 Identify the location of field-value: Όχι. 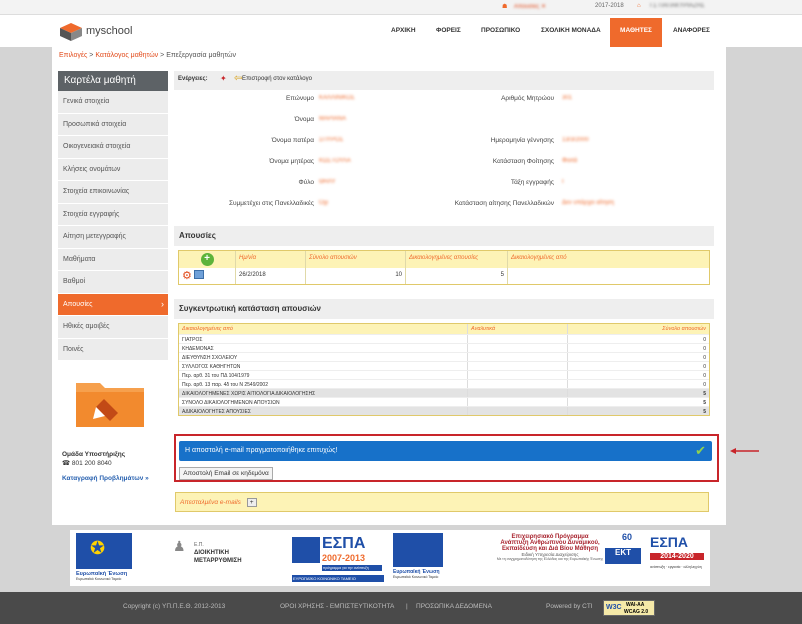
(324, 203).